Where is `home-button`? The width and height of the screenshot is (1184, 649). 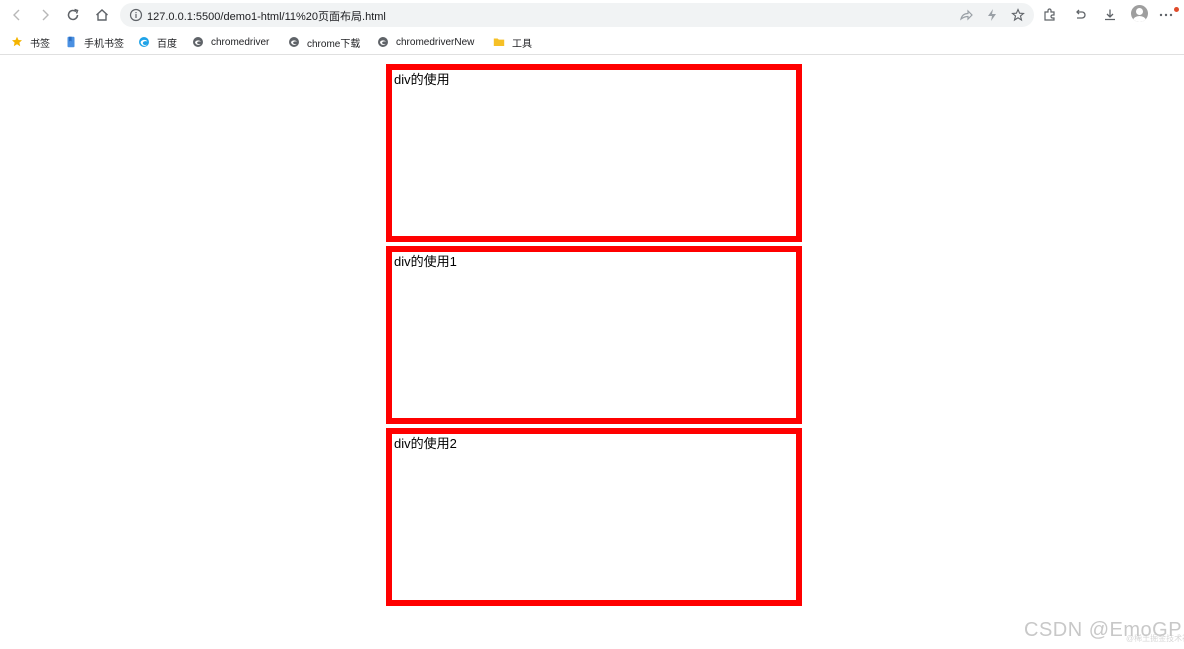
home-button is located at coordinates (102, 15).